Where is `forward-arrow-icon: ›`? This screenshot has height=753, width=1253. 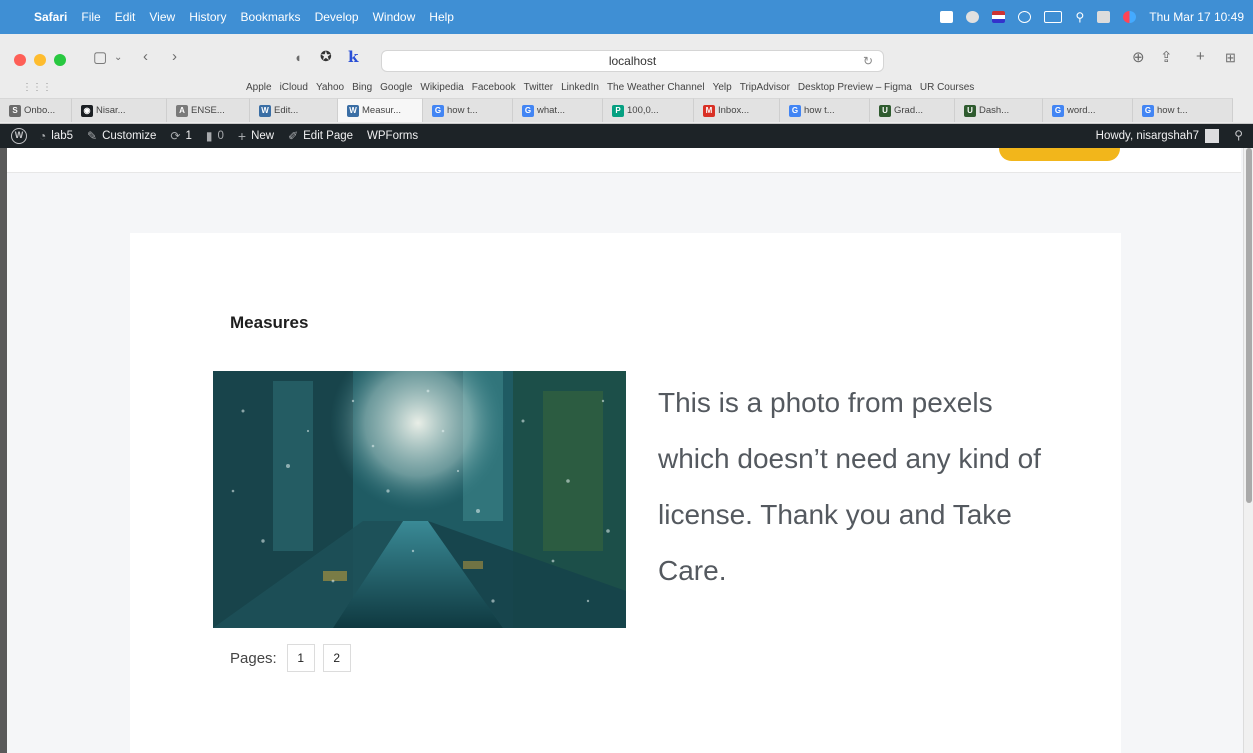 forward-arrow-icon: › is located at coordinates (174, 56).